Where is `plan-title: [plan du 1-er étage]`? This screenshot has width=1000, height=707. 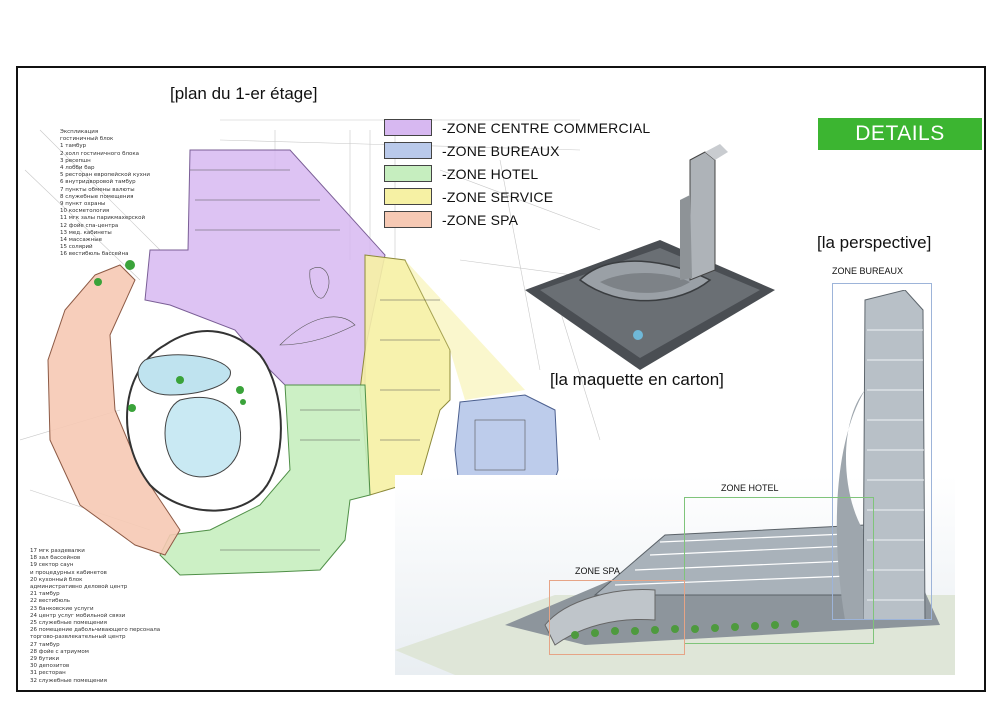 plan-title: [plan du 1-er étage] is located at coordinates (244, 93).